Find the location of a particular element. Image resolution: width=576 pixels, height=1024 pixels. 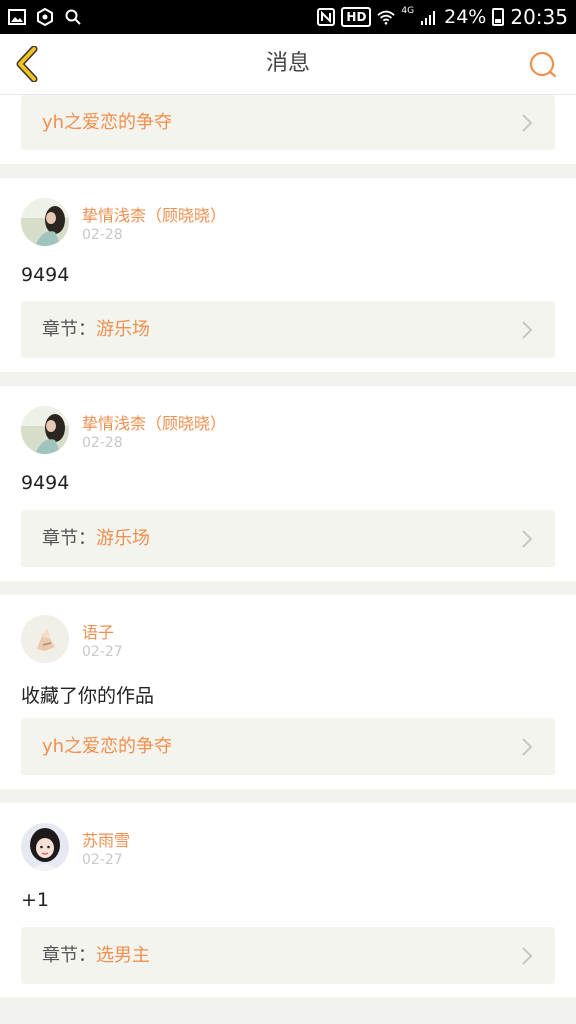

hd-badge: HD is located at coordinates (356, 17).